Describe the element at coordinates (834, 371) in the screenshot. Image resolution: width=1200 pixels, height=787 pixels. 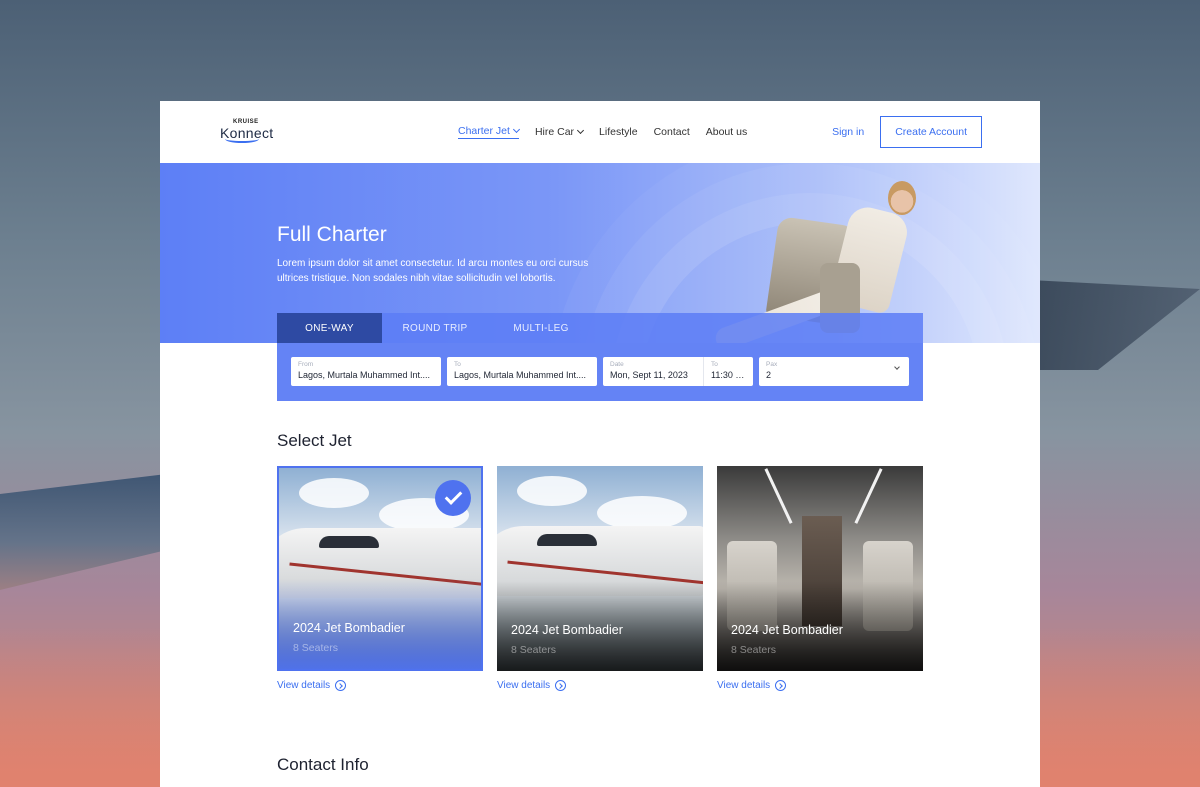
I see `pax-select: Pax 2` at that location.